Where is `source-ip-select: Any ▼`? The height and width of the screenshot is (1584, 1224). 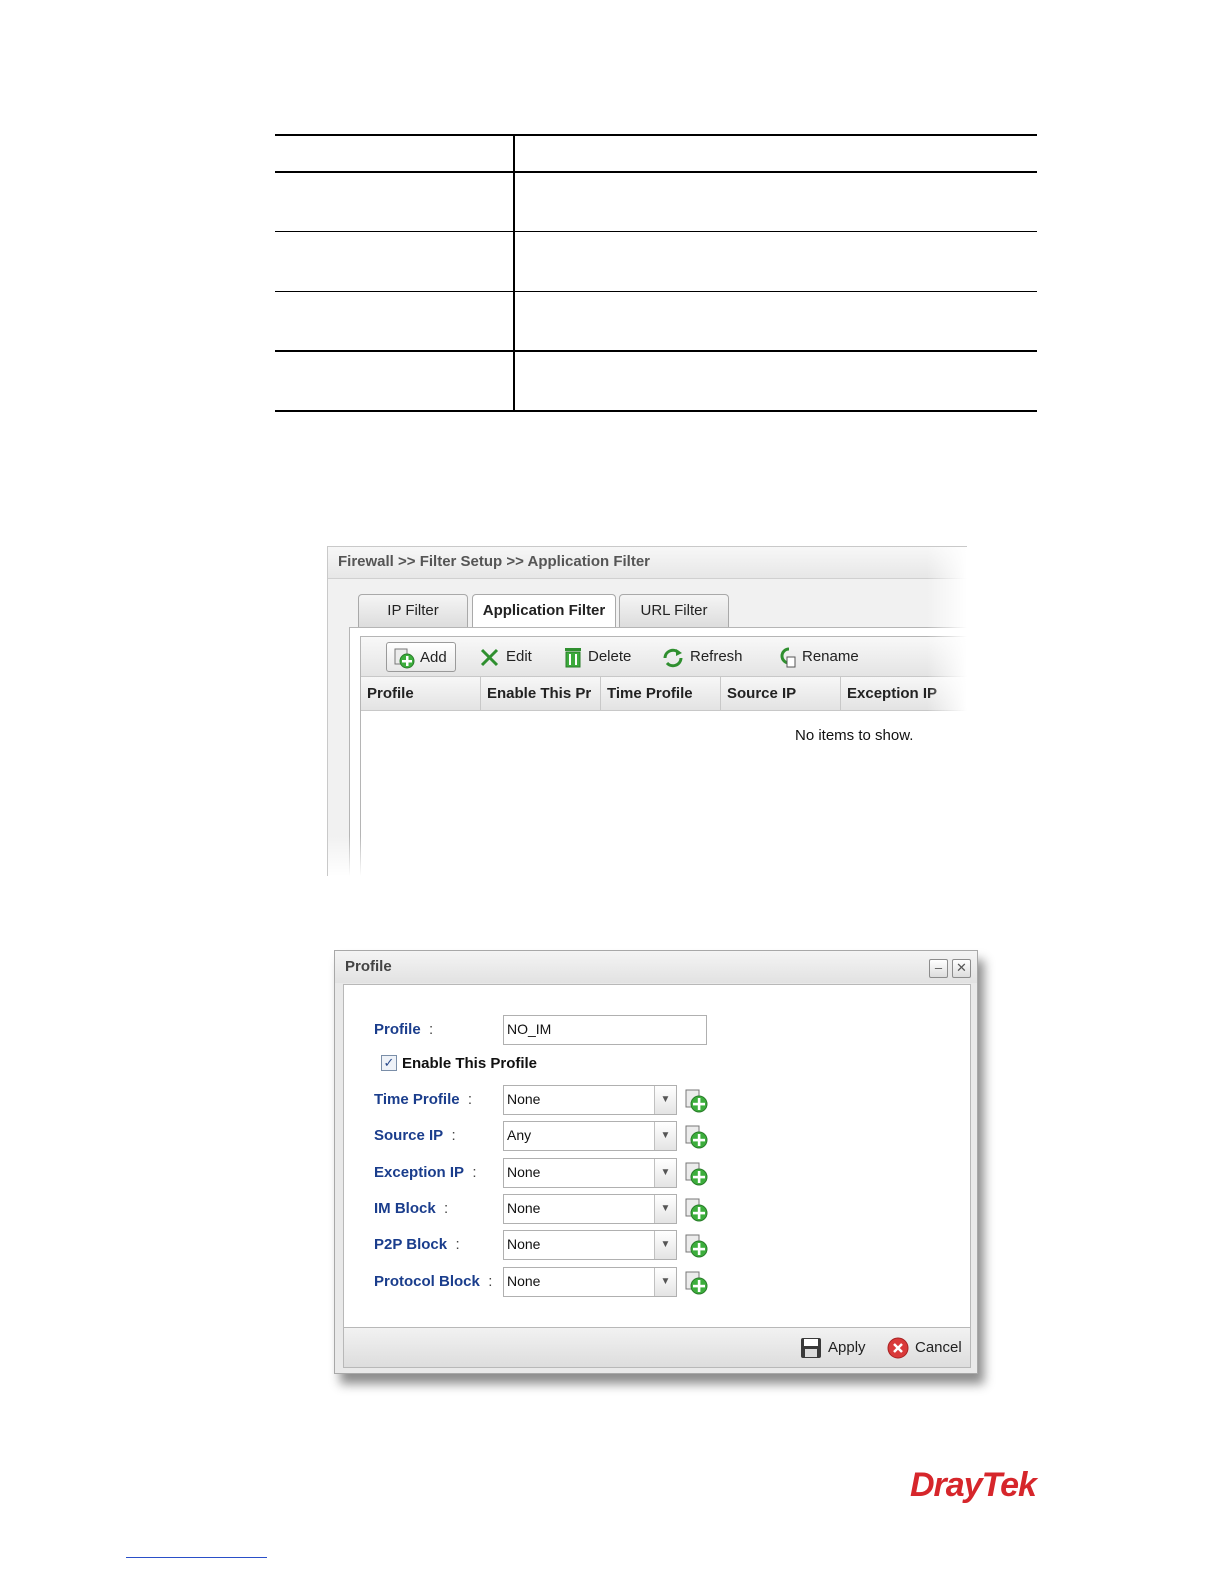 source-ip-select: Any ▼ is located at coordinates (590, 1136).